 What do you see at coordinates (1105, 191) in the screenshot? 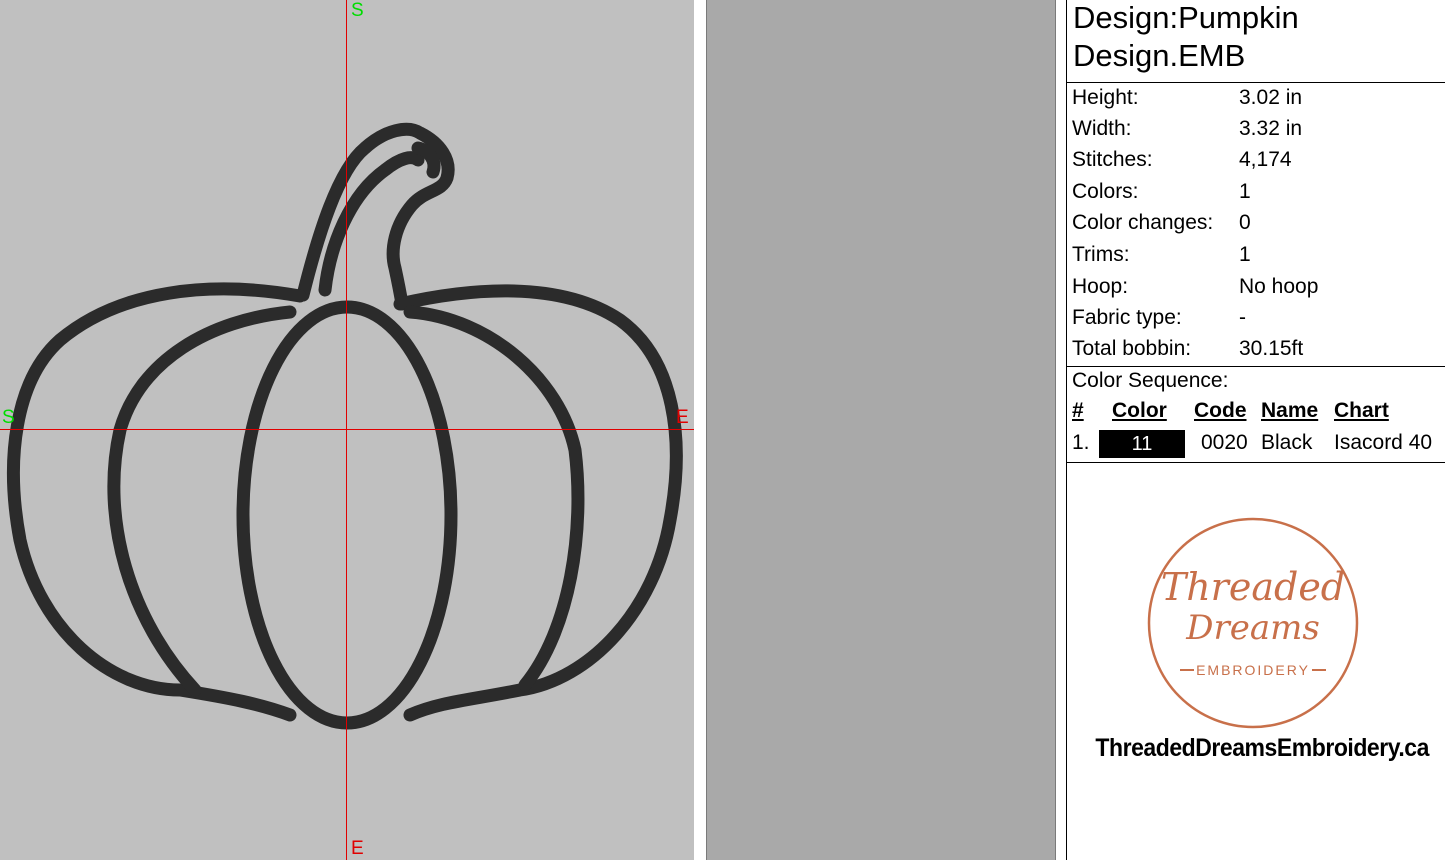
I see `stat-label: Colors:` at bounding box center [1105, 191].